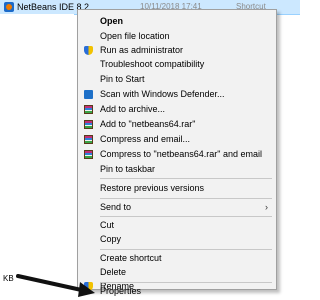 The width and height of the screenshot is (320, 300). What do you see at coordinates (152, 64) in the screenshot?
I see `menu-item-label: Troubleshoot compatibility` at bounding box center [152, 64].